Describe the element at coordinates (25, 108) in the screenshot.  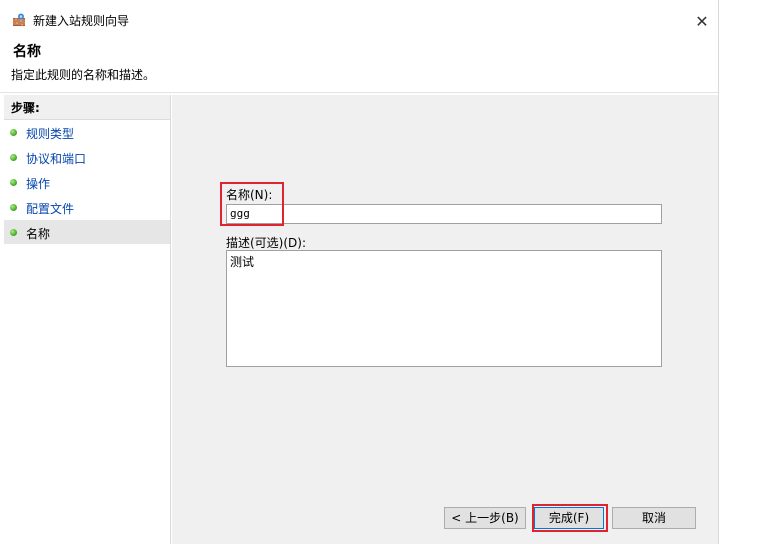
I see `steps-heading: 步骤:` at that location.